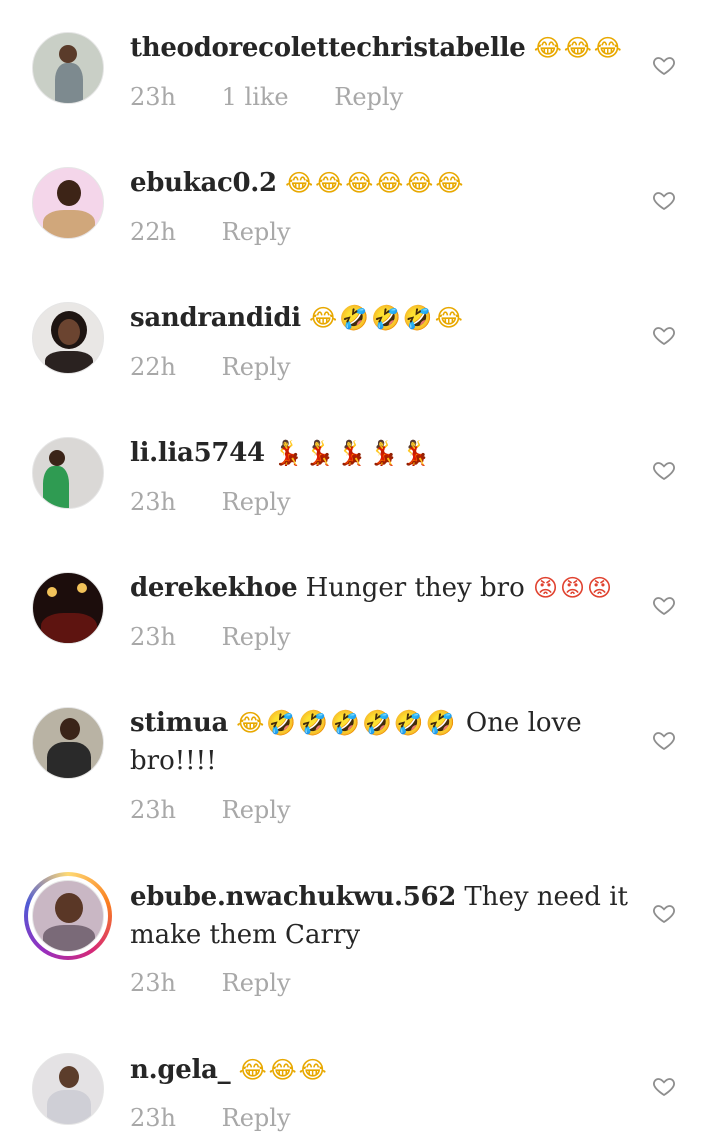  I want to click on comment-emoji: 😡😡😡, so click(574, 588).